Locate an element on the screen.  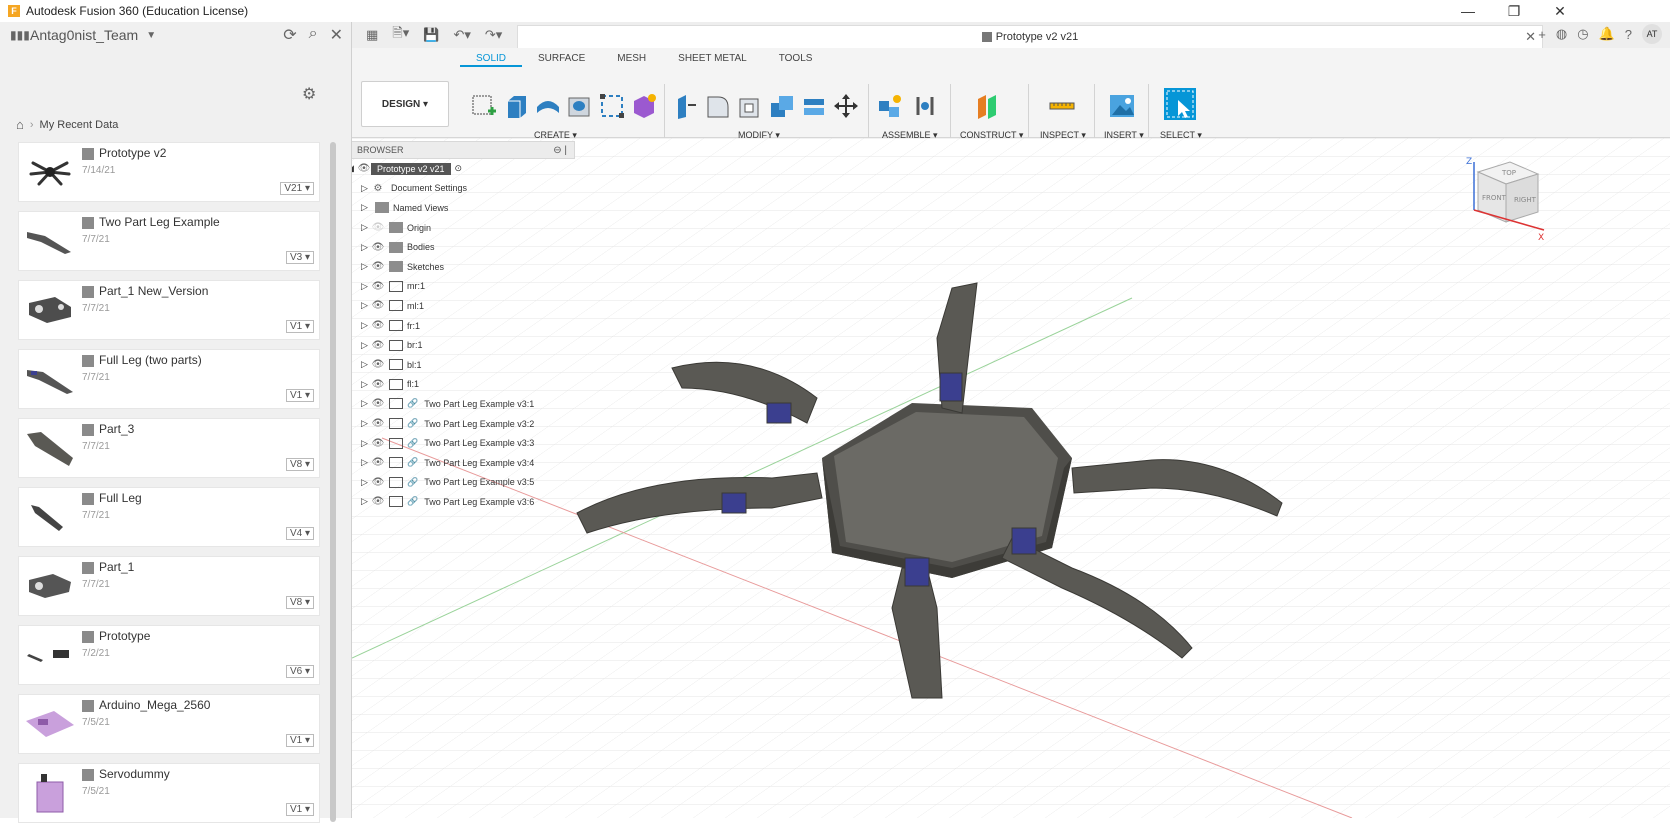
notifications-icon: 🔔 is located at coordinates (1607, 34).